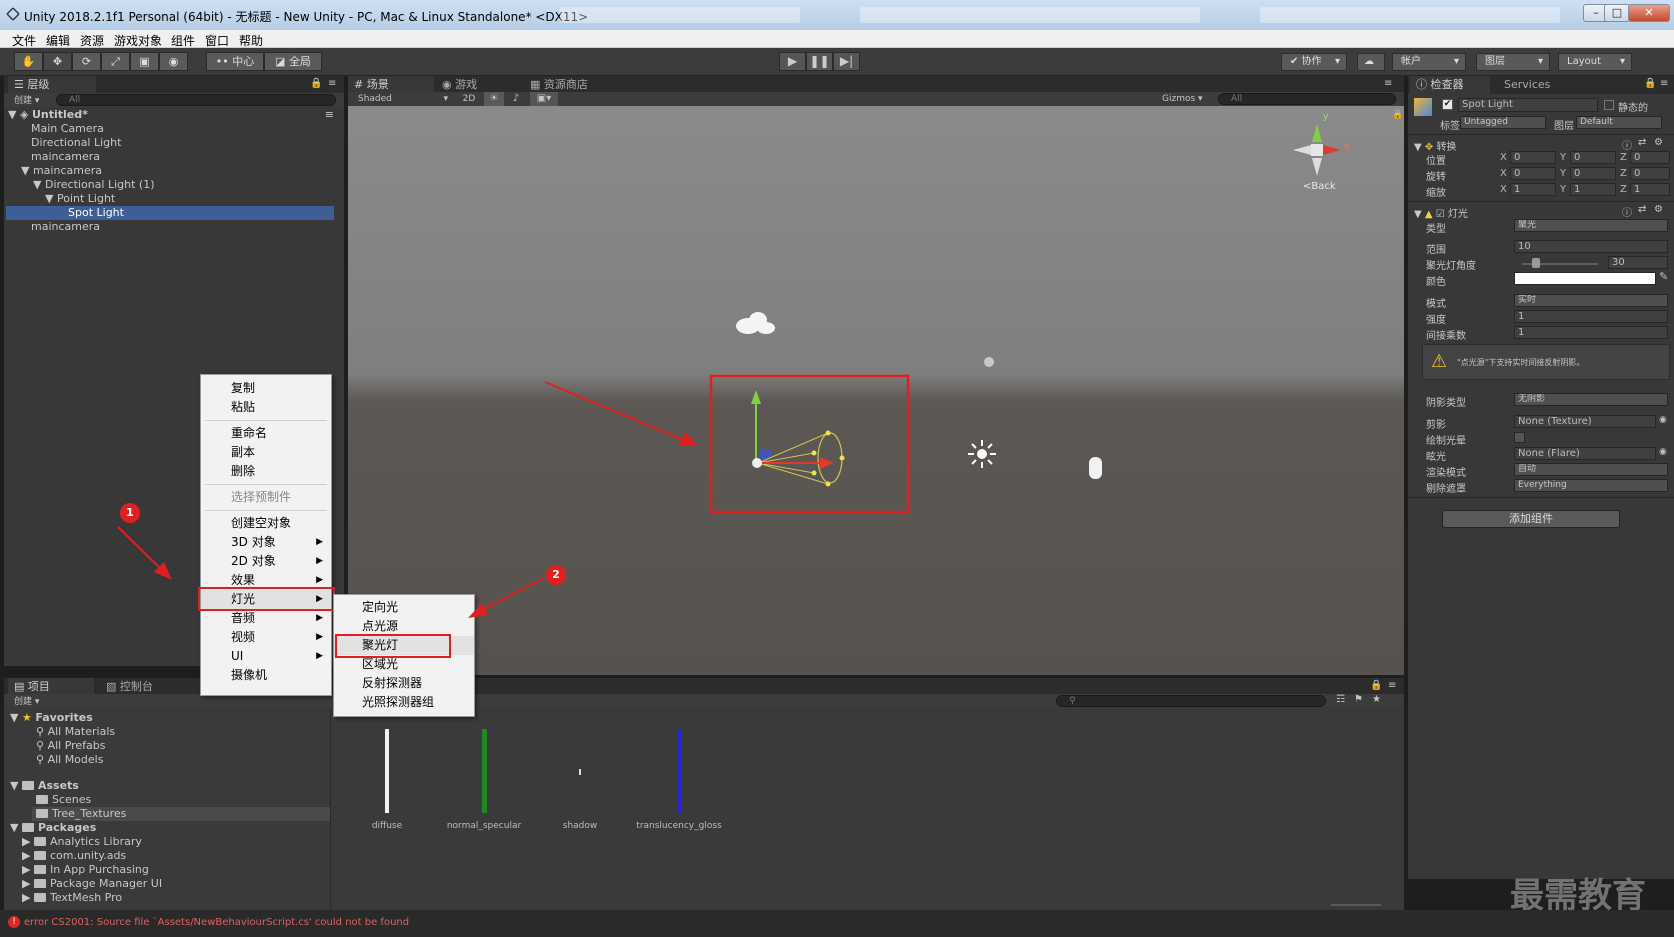  I want to click on tab-services: Services, so click(1536, 85).